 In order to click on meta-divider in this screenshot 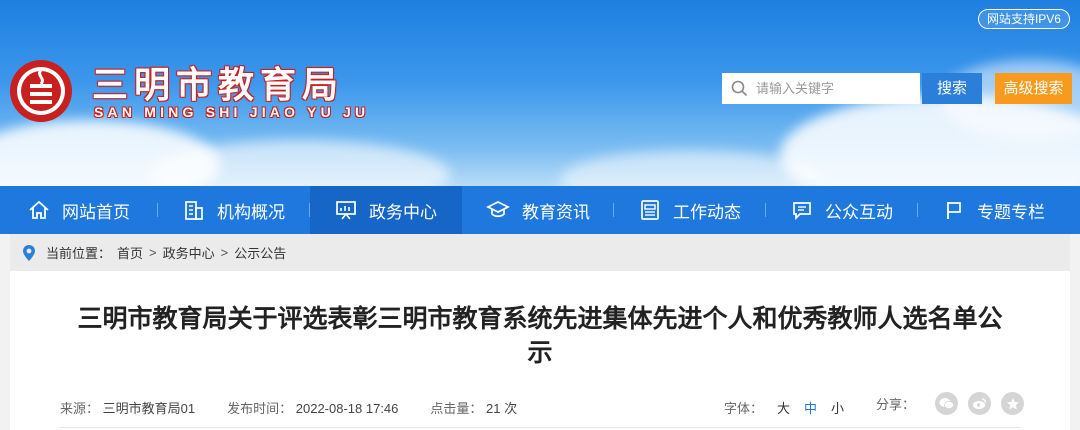, I will do `click(540, 427)`.